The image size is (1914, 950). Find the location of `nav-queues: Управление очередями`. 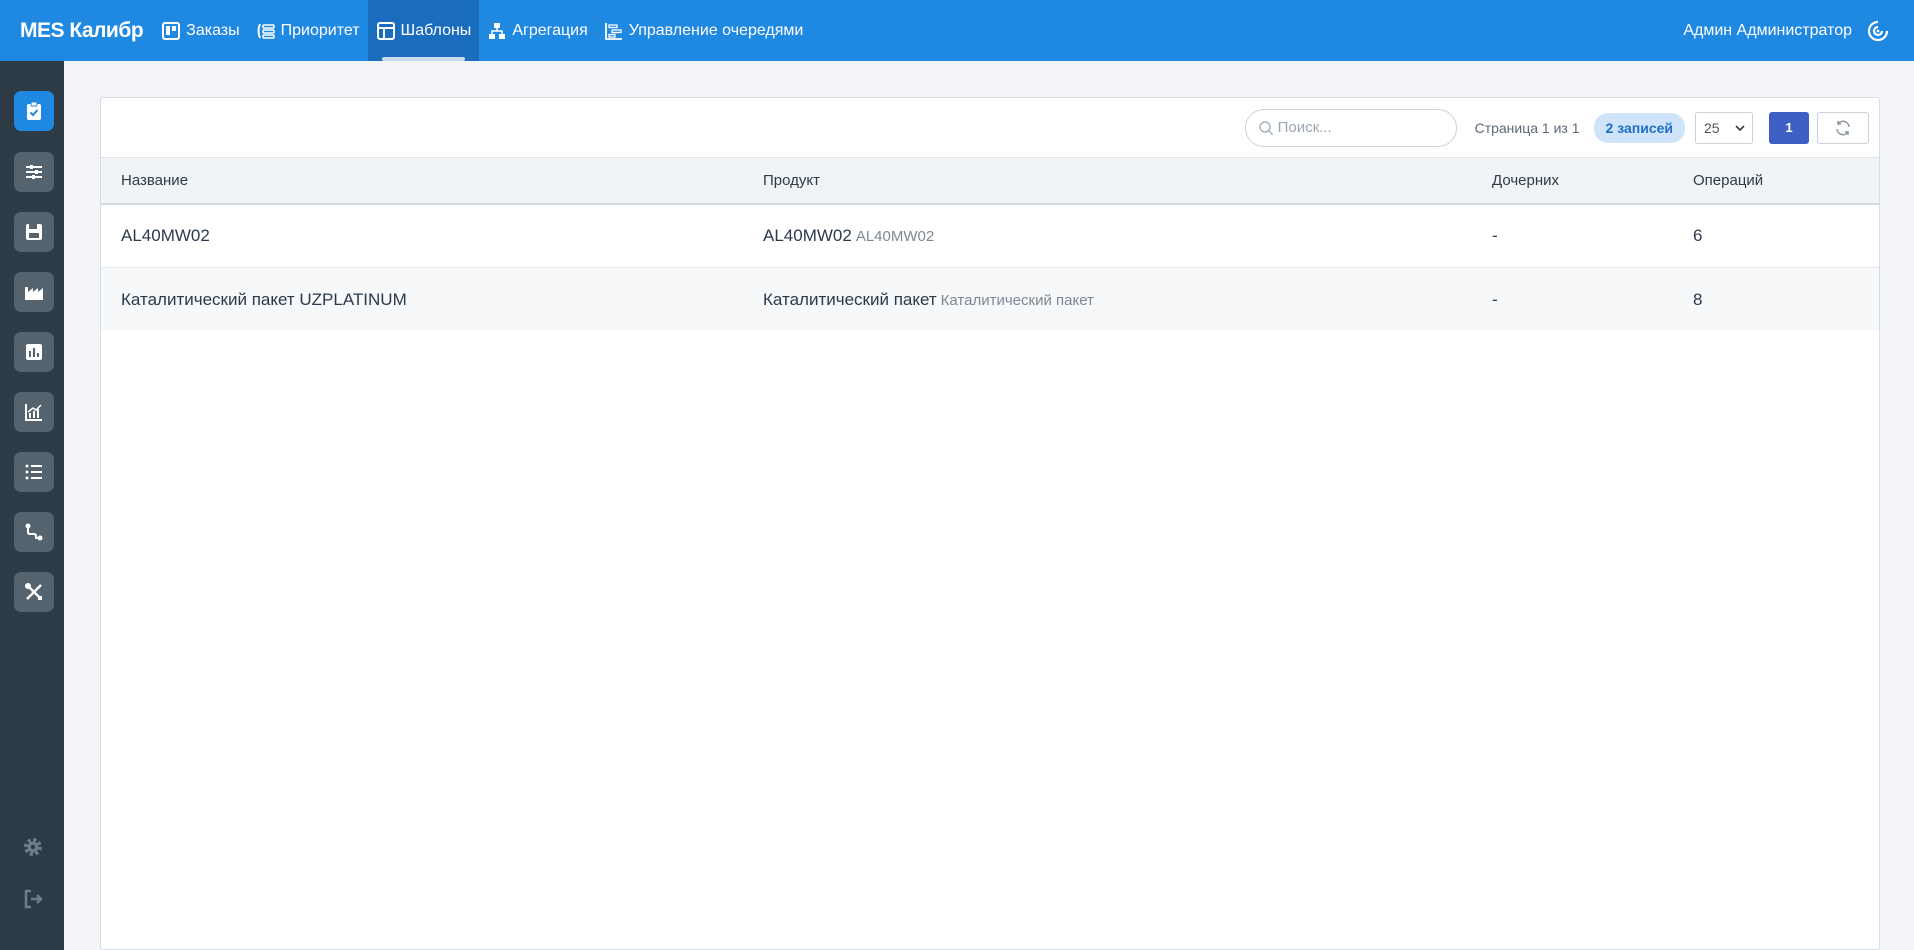

nav-queues: Управление очередями is located at coordinates (704, 30).